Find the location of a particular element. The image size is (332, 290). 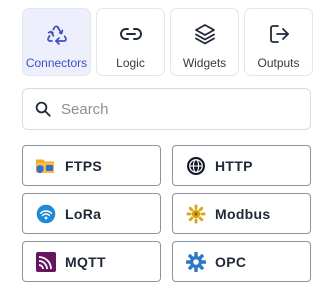

logout-icon is located at coordinates (279, 34).